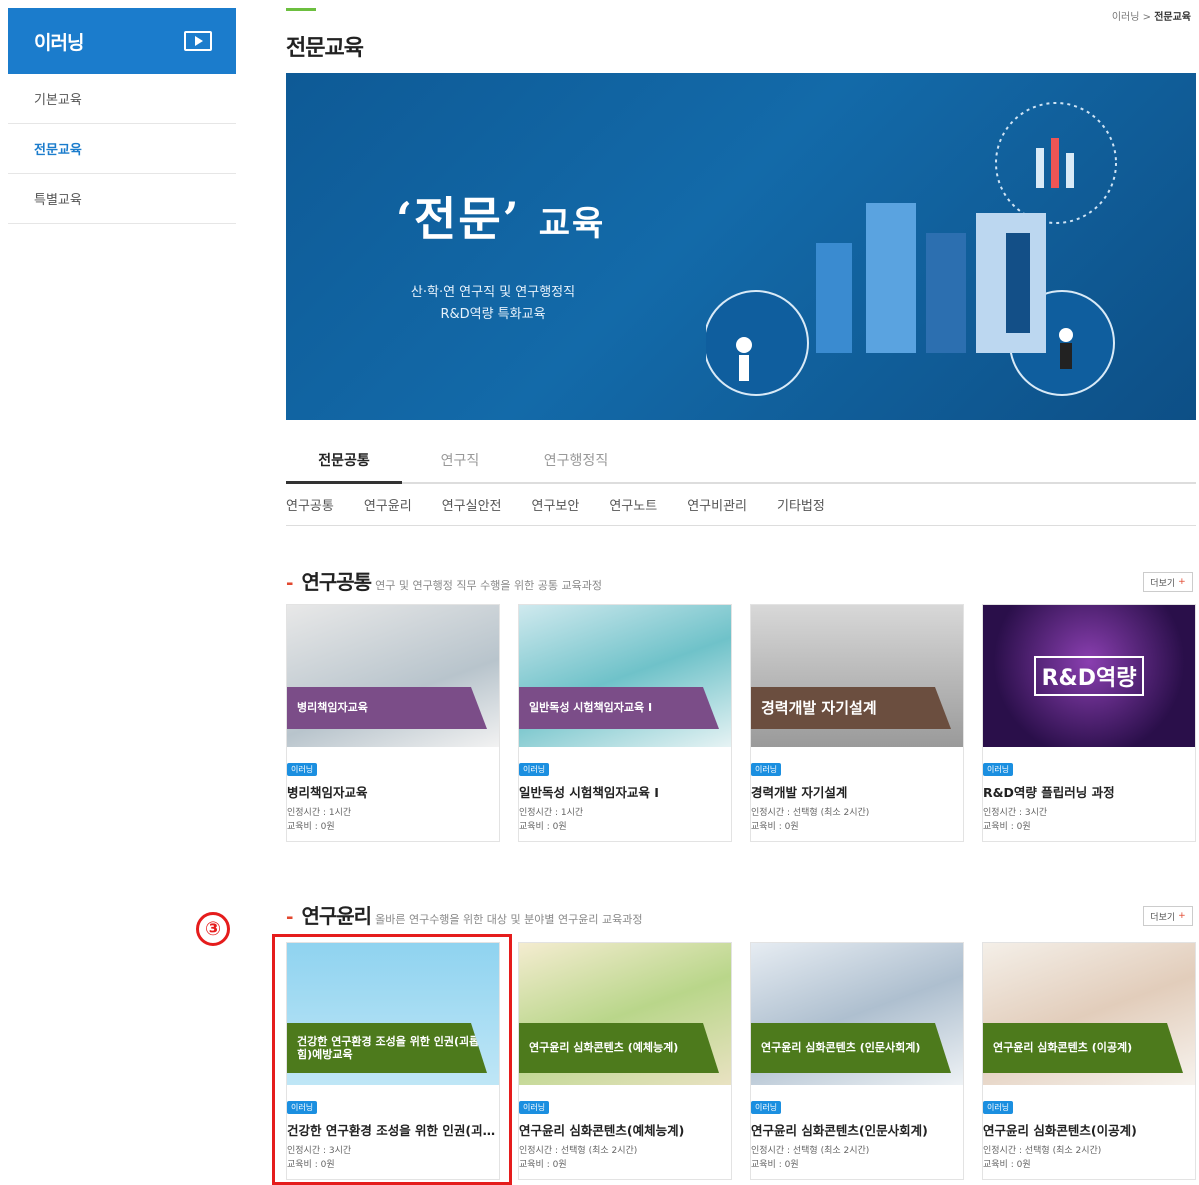 This screenshot has height=1185, width=1199. What do you see at coordinates (1126, 17) in the screenshot?
I see `breadcrumb-parent: 이러닝` at bounding box center [1126, 17].